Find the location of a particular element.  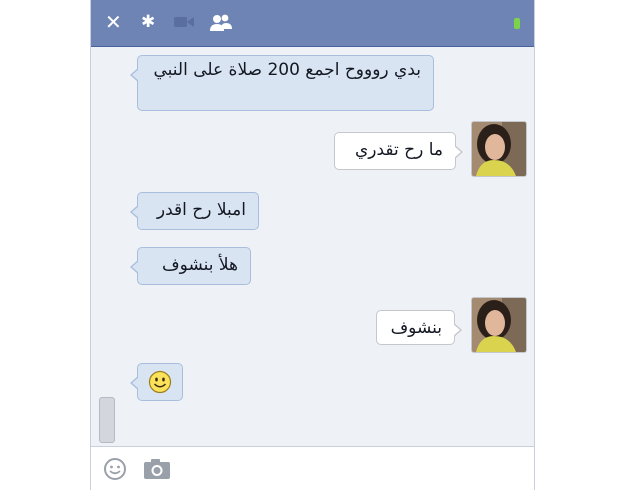

message-text: بدي روووح اجمع 200 صلاة على النبي is located at coordinates (287, 70).